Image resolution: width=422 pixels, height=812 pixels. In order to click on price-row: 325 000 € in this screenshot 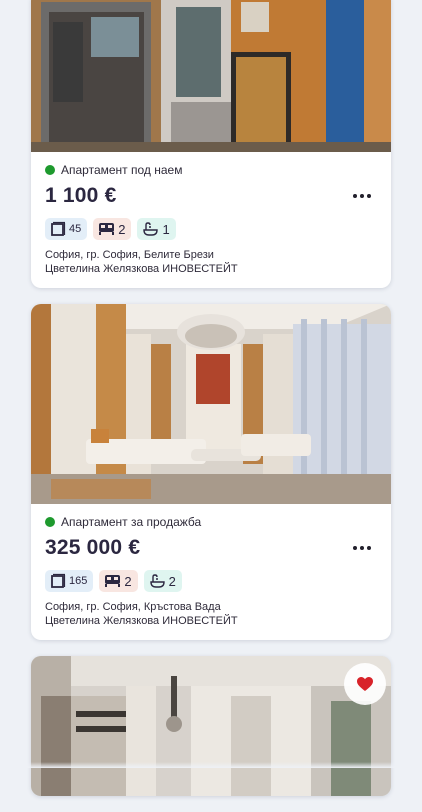, I will do `click(211, 548)`.